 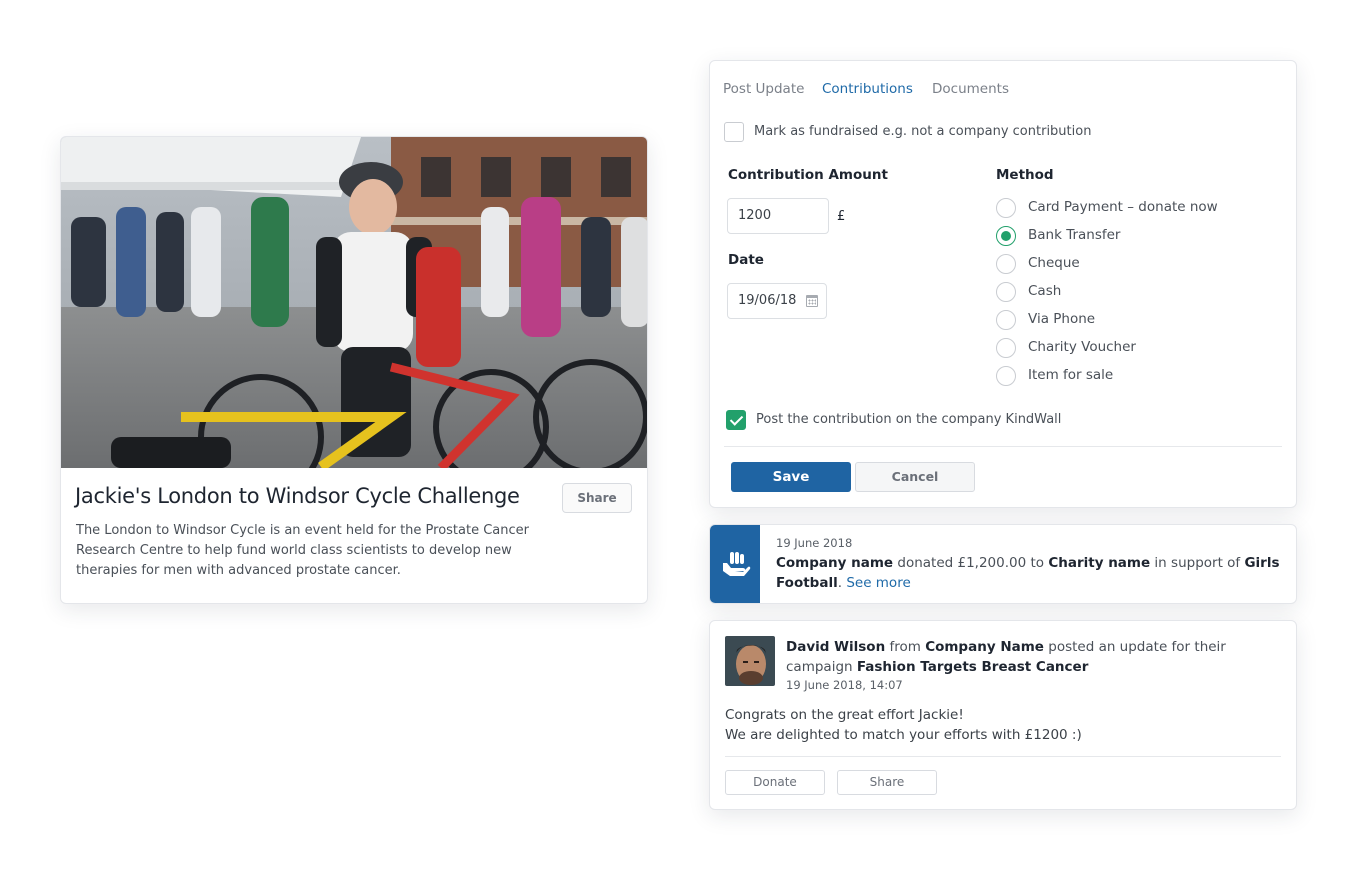 What do you see at coordinates (1197, 563) in the screenshot?
I see `activity-support-text: in support of` at bounding box center [1197, 563].